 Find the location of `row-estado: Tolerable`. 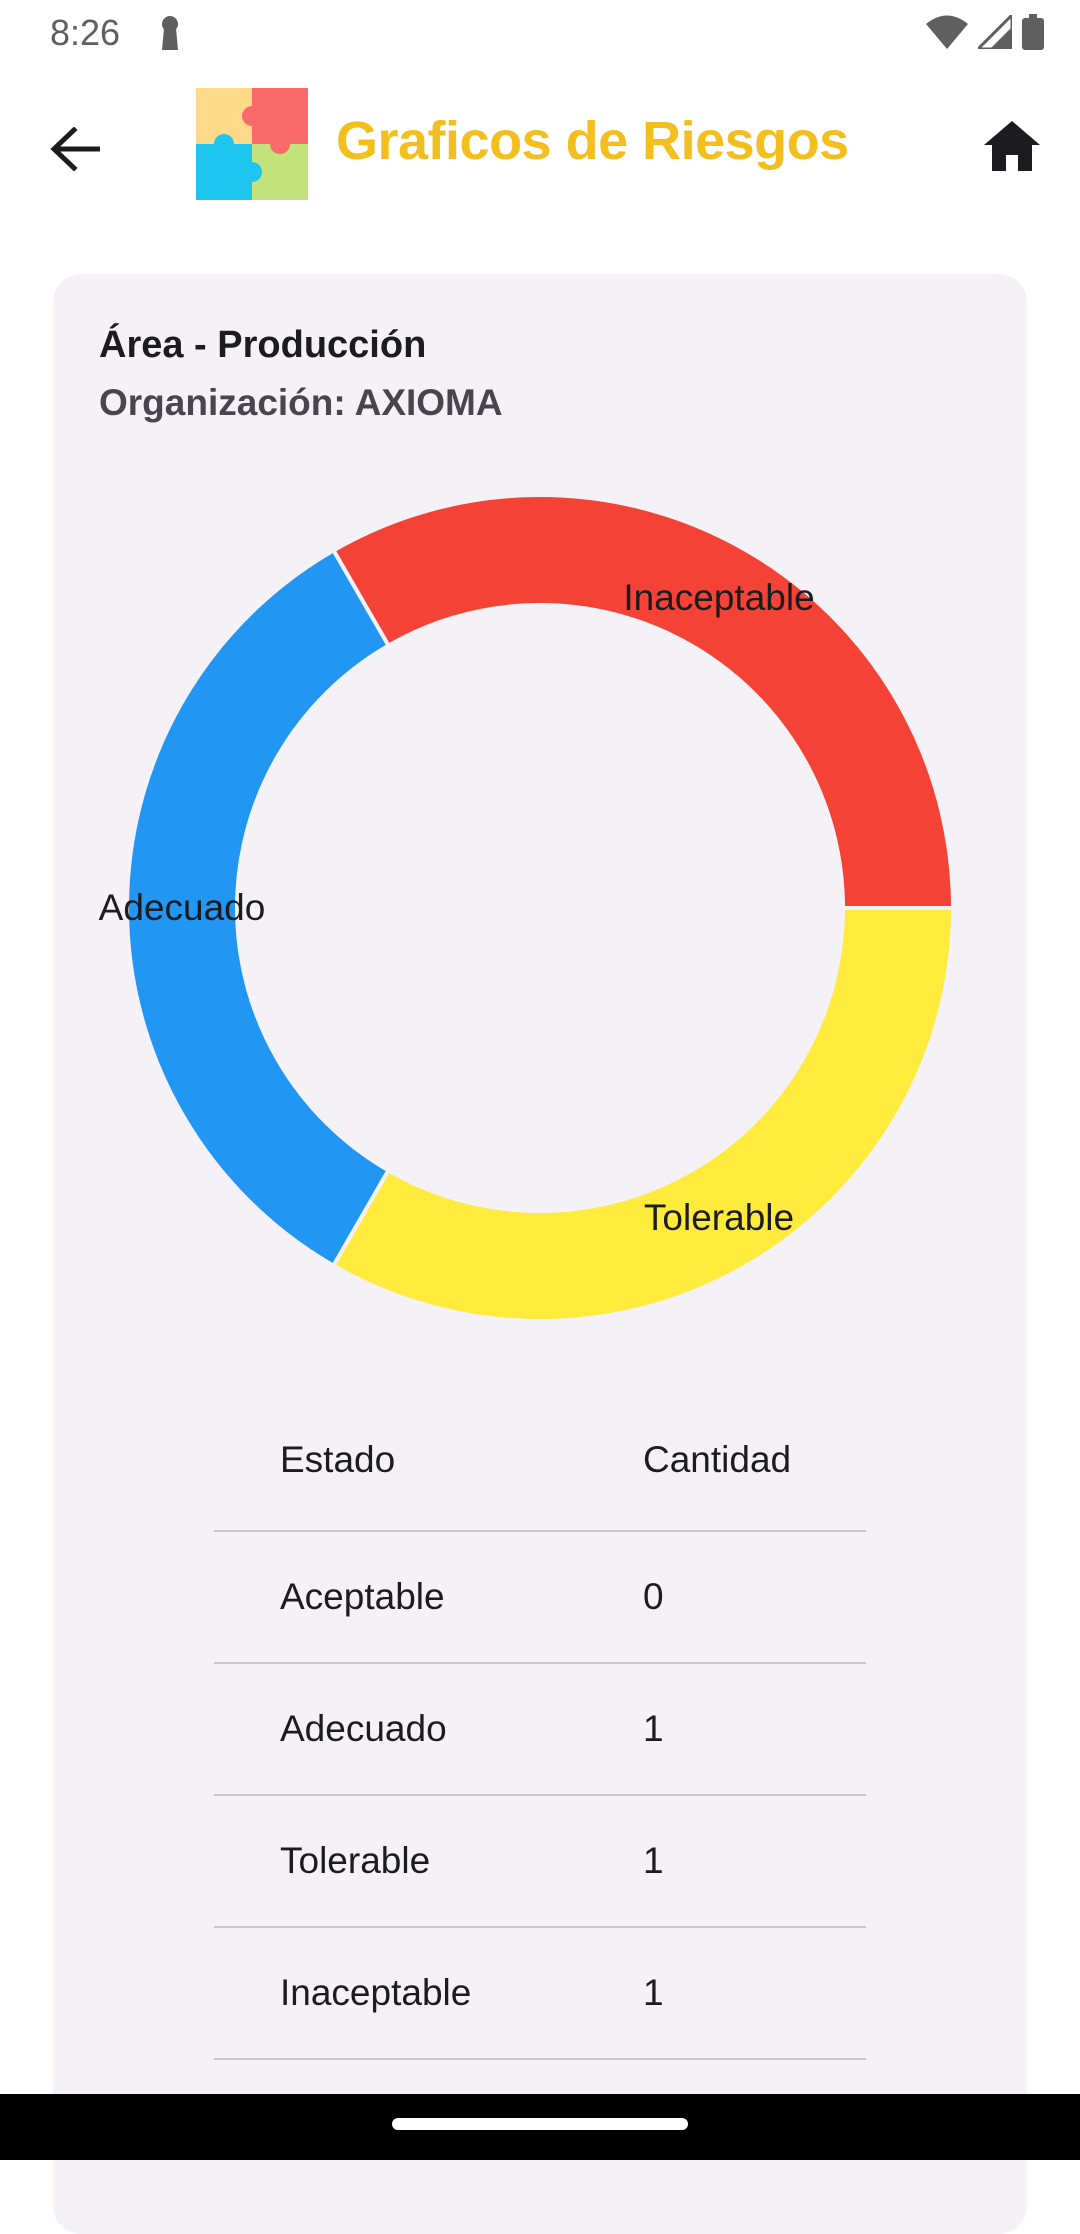

row-estado: Tolerable is located at coordinates (355, 1860).